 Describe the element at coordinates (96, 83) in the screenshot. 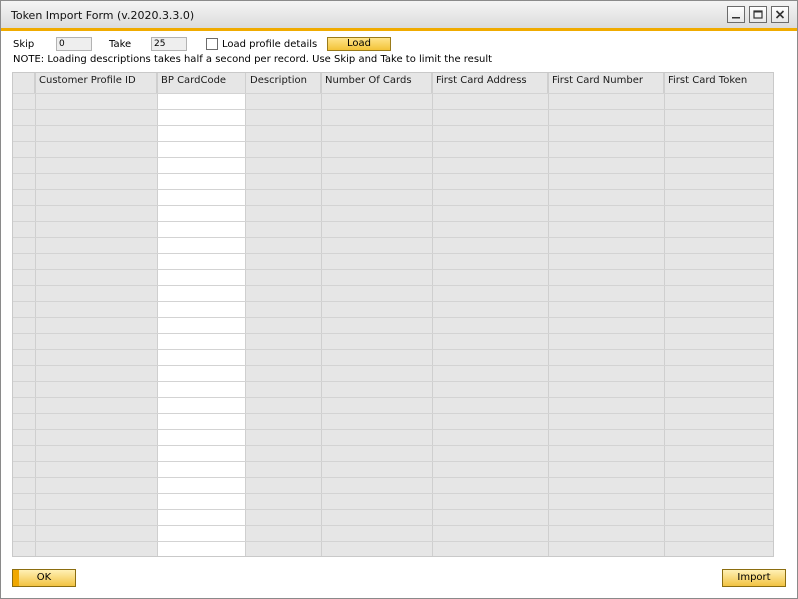

I see `column-header-customer-profile-id: Customer Profile ID` at that location.